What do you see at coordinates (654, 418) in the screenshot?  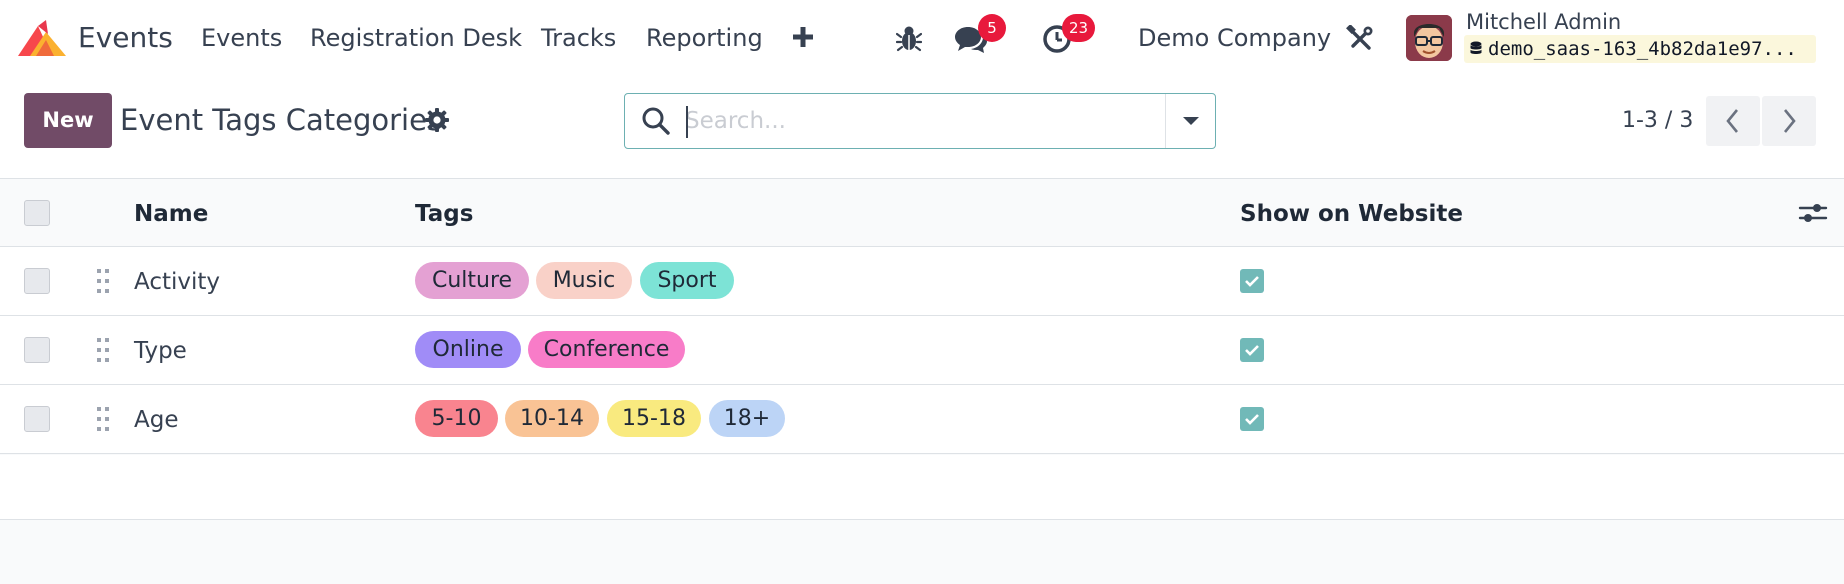 I see `tag-chip: 15-18` at bounding box center [654, 418].